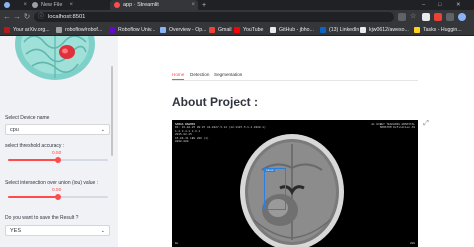 The height and width of the screenshot is (247, 474). I want to click on threshold-label: select threshold accuracy :, so click(35, 146).